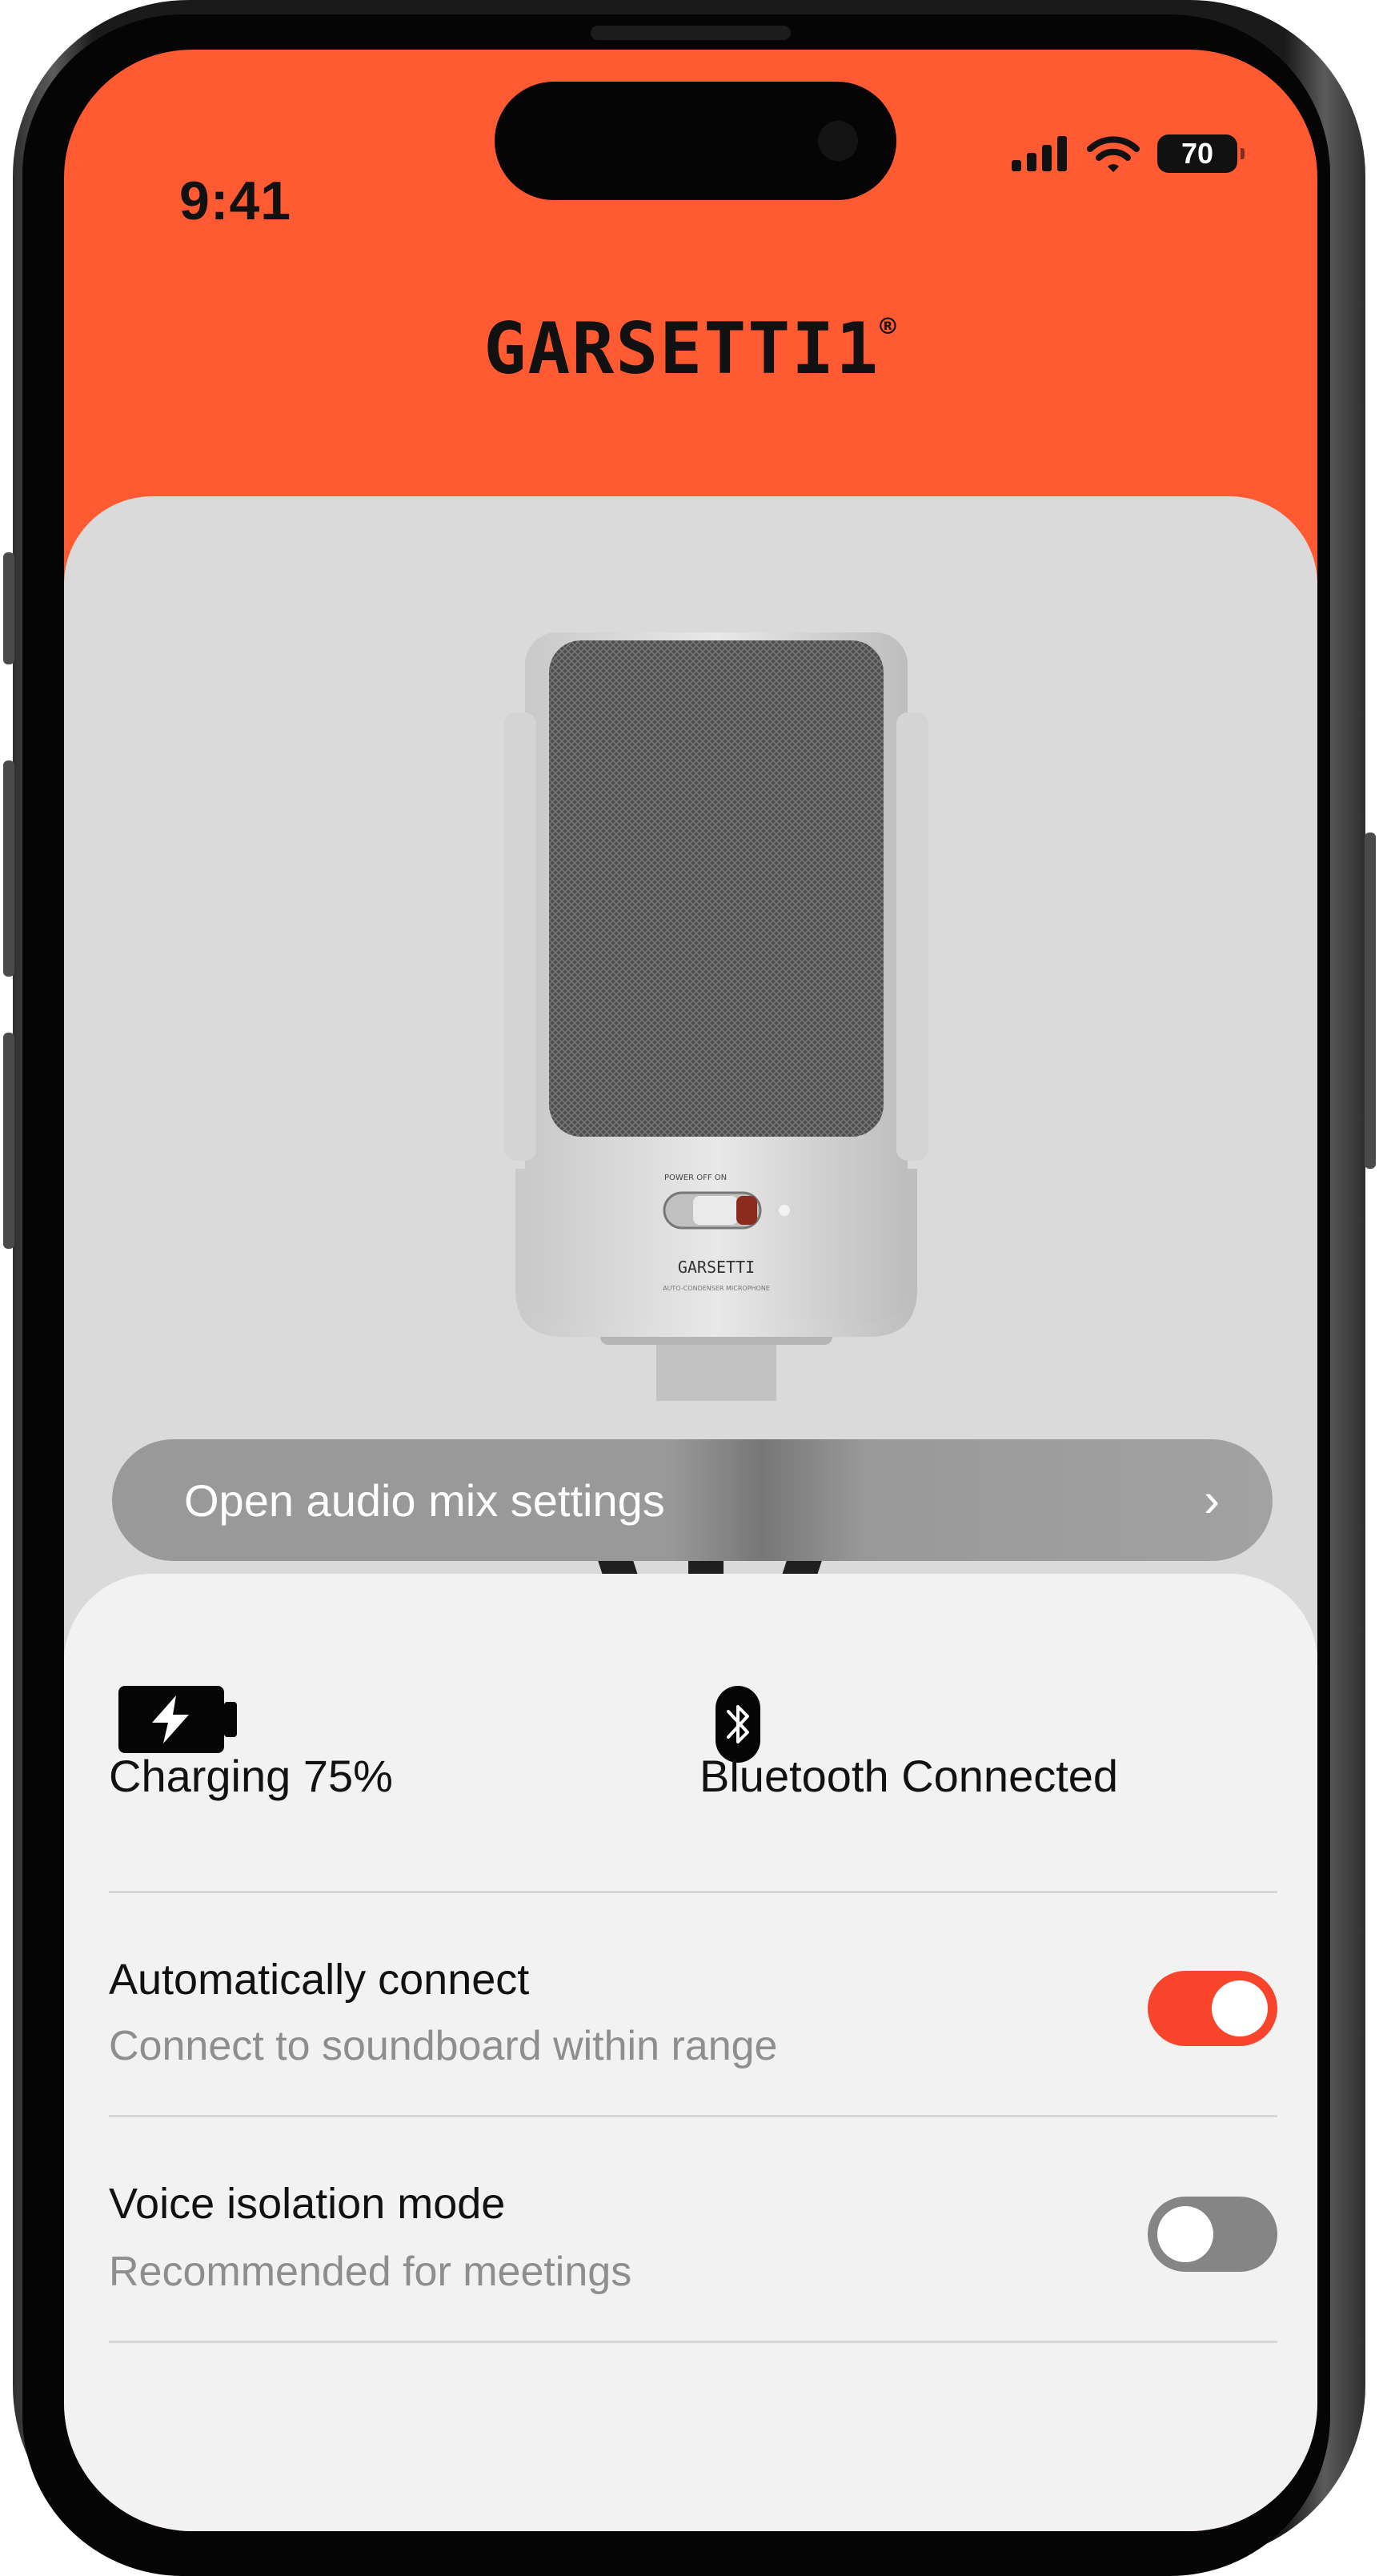 The width and height of the screenshot is (1379, 2576). I want to click on open-audio-mix-label: Open audio mix settings, so click(424, 1501).